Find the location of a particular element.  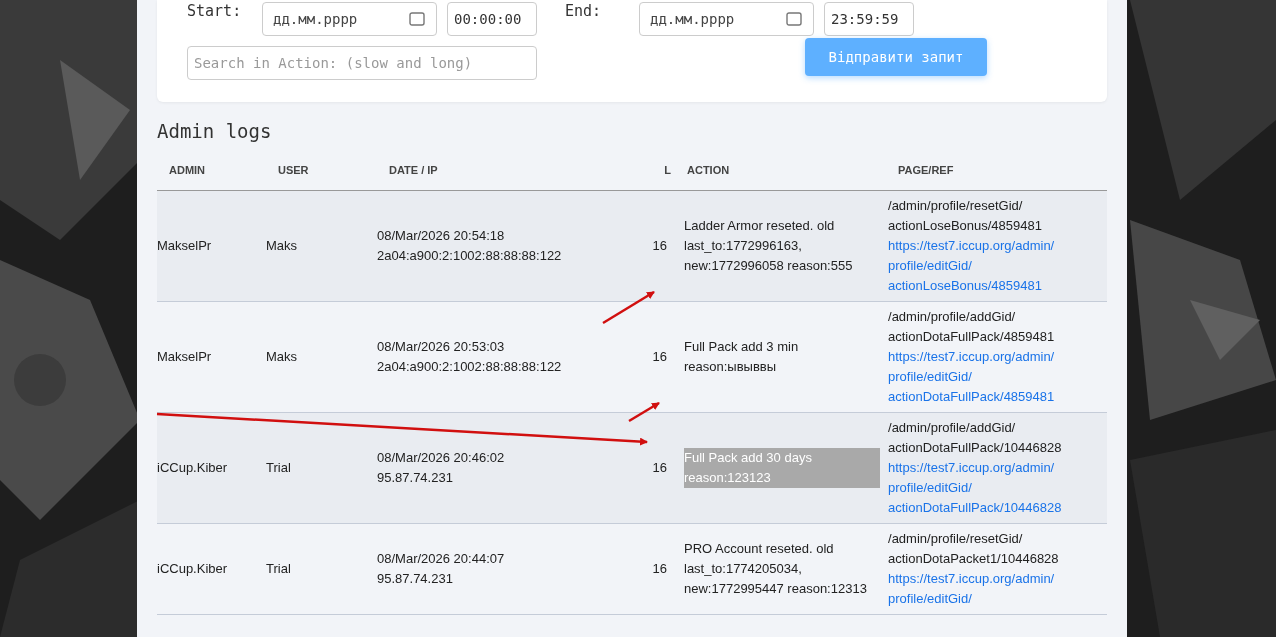

submit-button: Відправити запит is located at coordinates (896, 57).